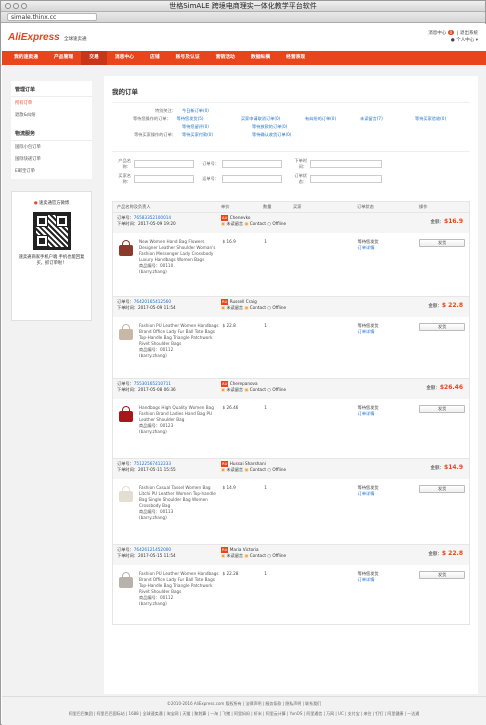  What do you see at coordinates (152, 217) in the screenshot?
I see `order-no-link: 76583352100014` at bounding box center [152, 217].